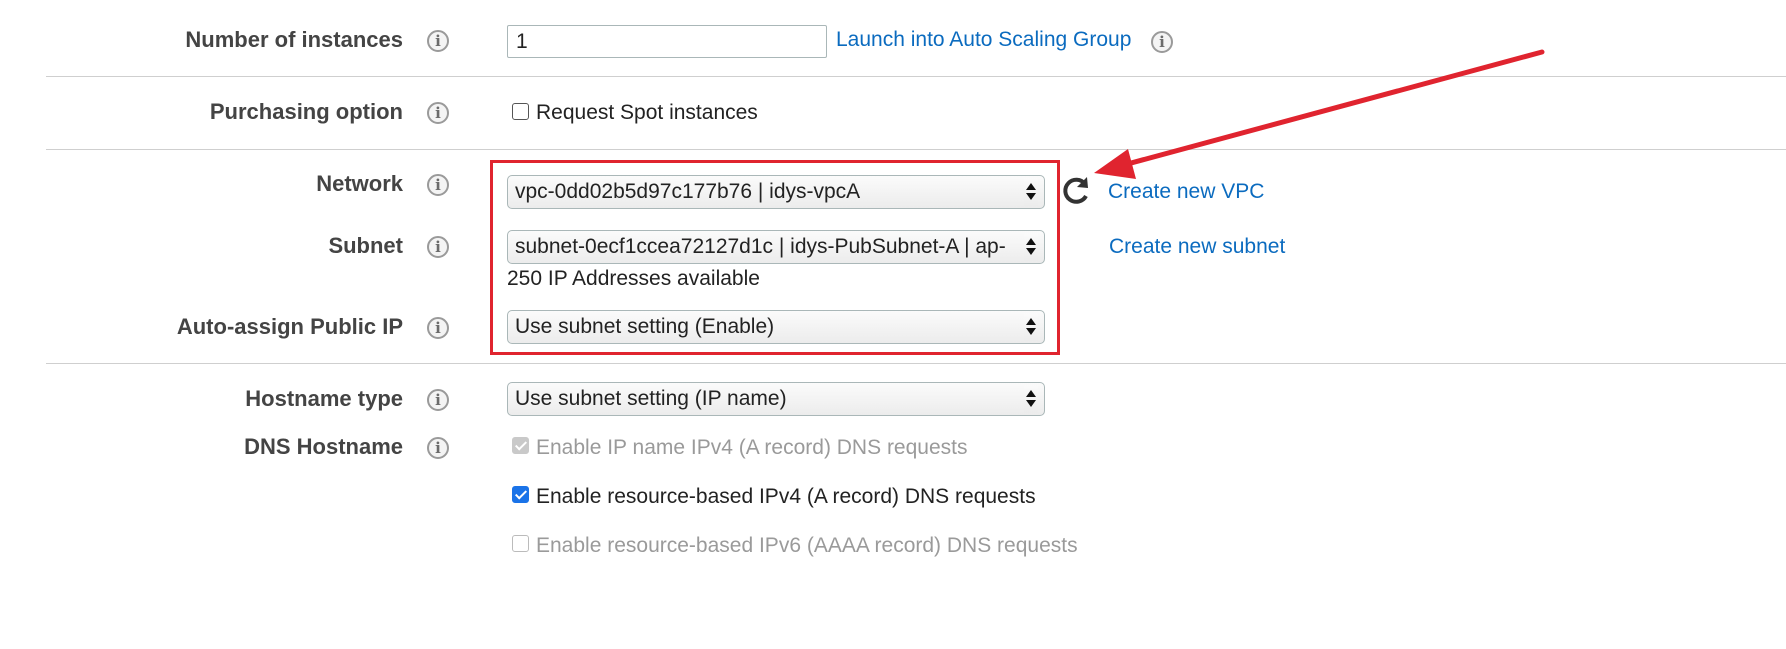 The width and height of the screenshot is (1786, 649). I want to click on public-ip-label: Auto-assign Public IP, so click(289, 326).